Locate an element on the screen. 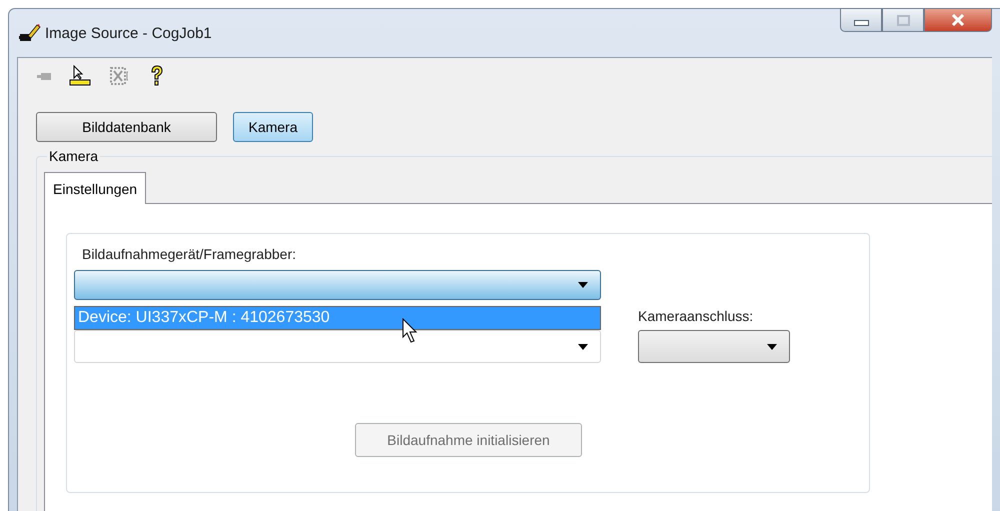 This screenshot has height=511, width=1000. field-label: Kameraanschluss: is located at coordinates (696, 316).